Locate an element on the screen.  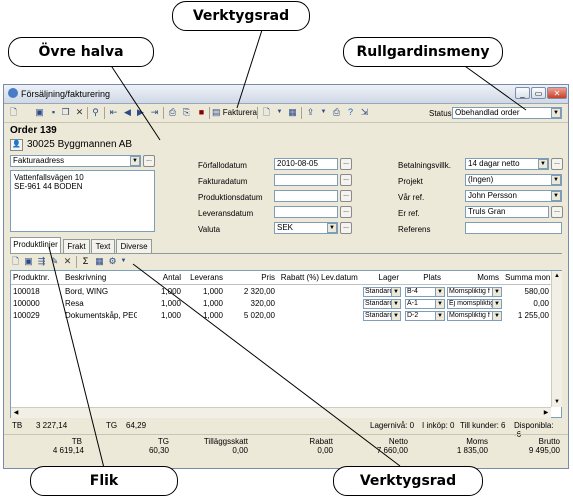
total-tb: TB 4 619,14 is located at coordinates (68, 446).